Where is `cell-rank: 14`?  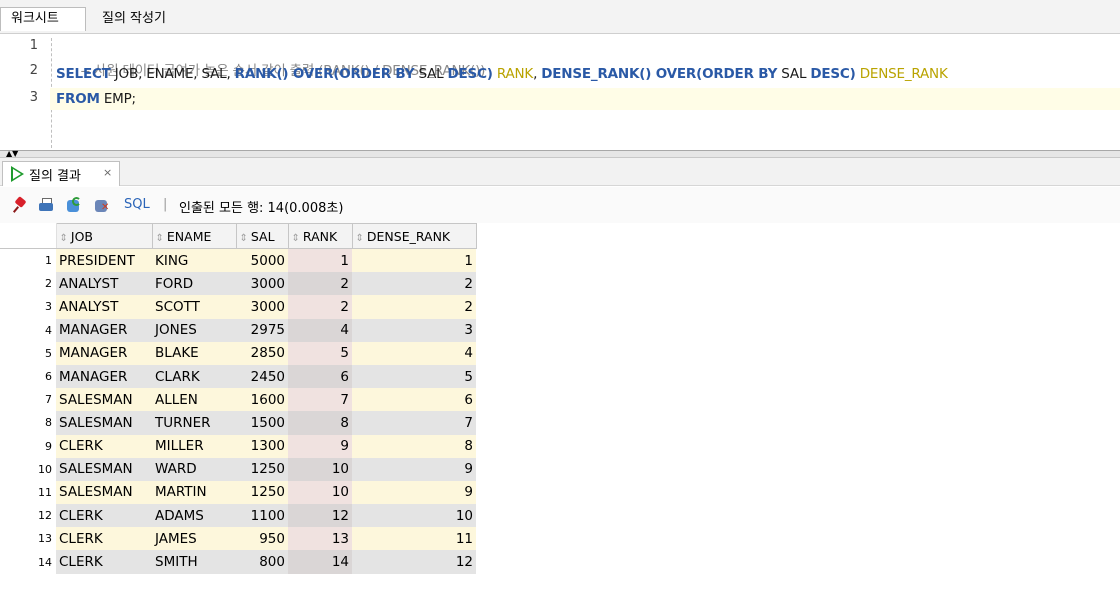
cell-rank: 14 is located at coordinates (320, 562).